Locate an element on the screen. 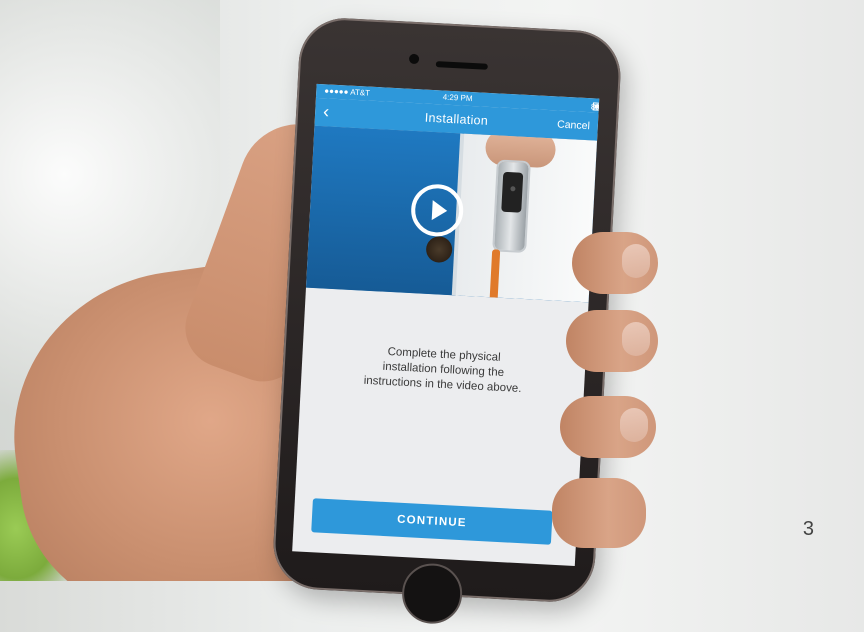 This screenshot has height=632, width=864. battery-icon is located at coordinates (596, 107).